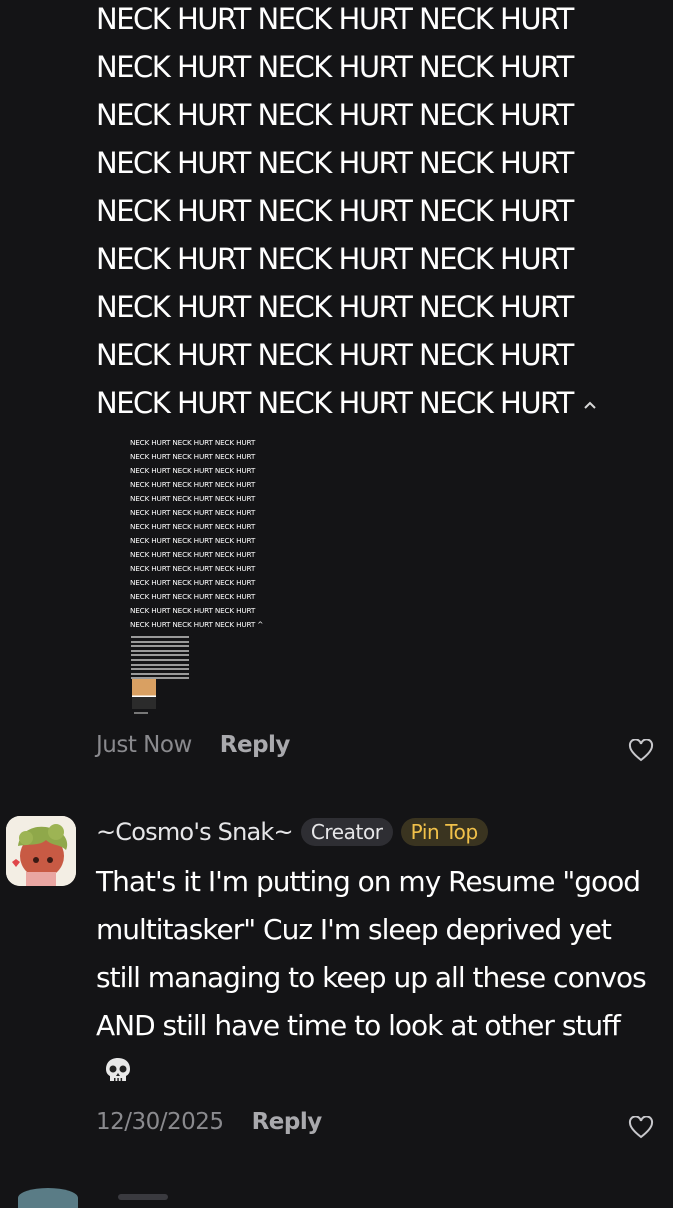 This screenshot has width=673, height=1208. I want to click on nested-caption, so click(141, 713).